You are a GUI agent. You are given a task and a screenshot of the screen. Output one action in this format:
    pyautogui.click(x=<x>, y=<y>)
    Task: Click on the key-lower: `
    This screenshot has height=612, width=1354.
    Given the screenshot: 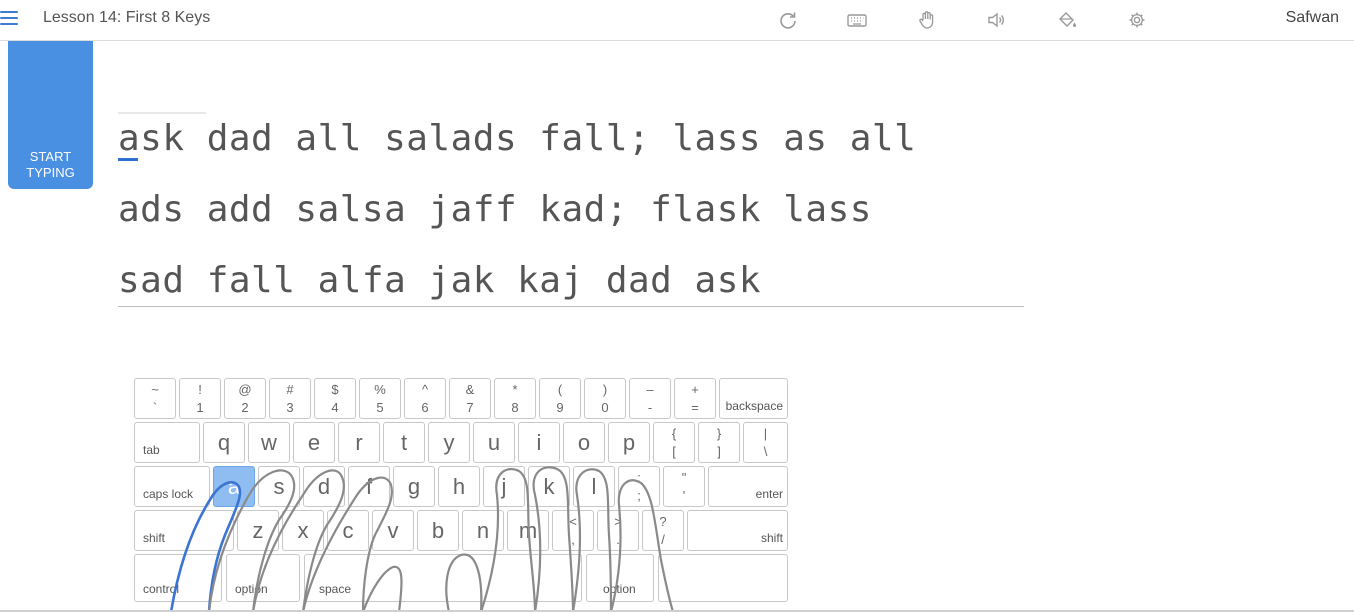 What is the action you would take?
    pyautogui.click(x=155, y=407)
    